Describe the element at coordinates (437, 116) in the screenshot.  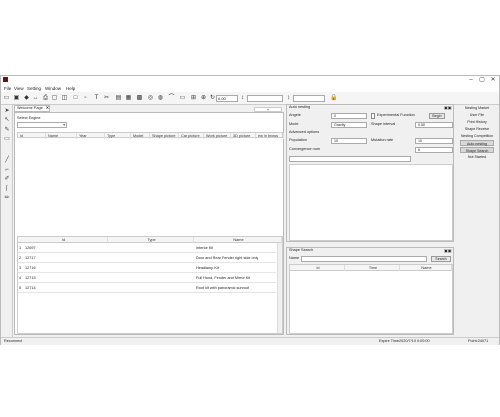
I see `begin-button: Begin` at that location.